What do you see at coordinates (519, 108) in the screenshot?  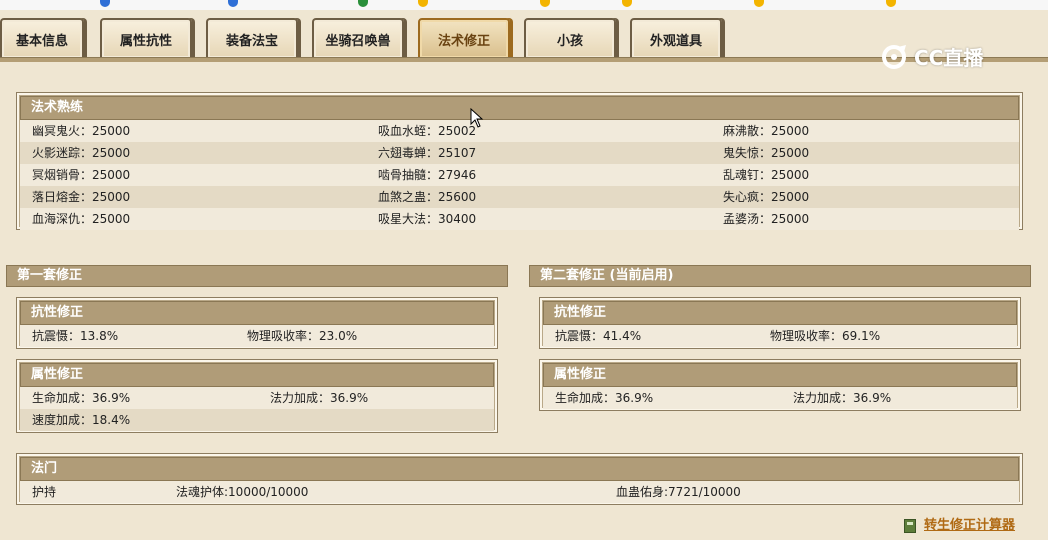 I see `spell-mastery-title: 法术熟练` at bounding box center [519, 108].